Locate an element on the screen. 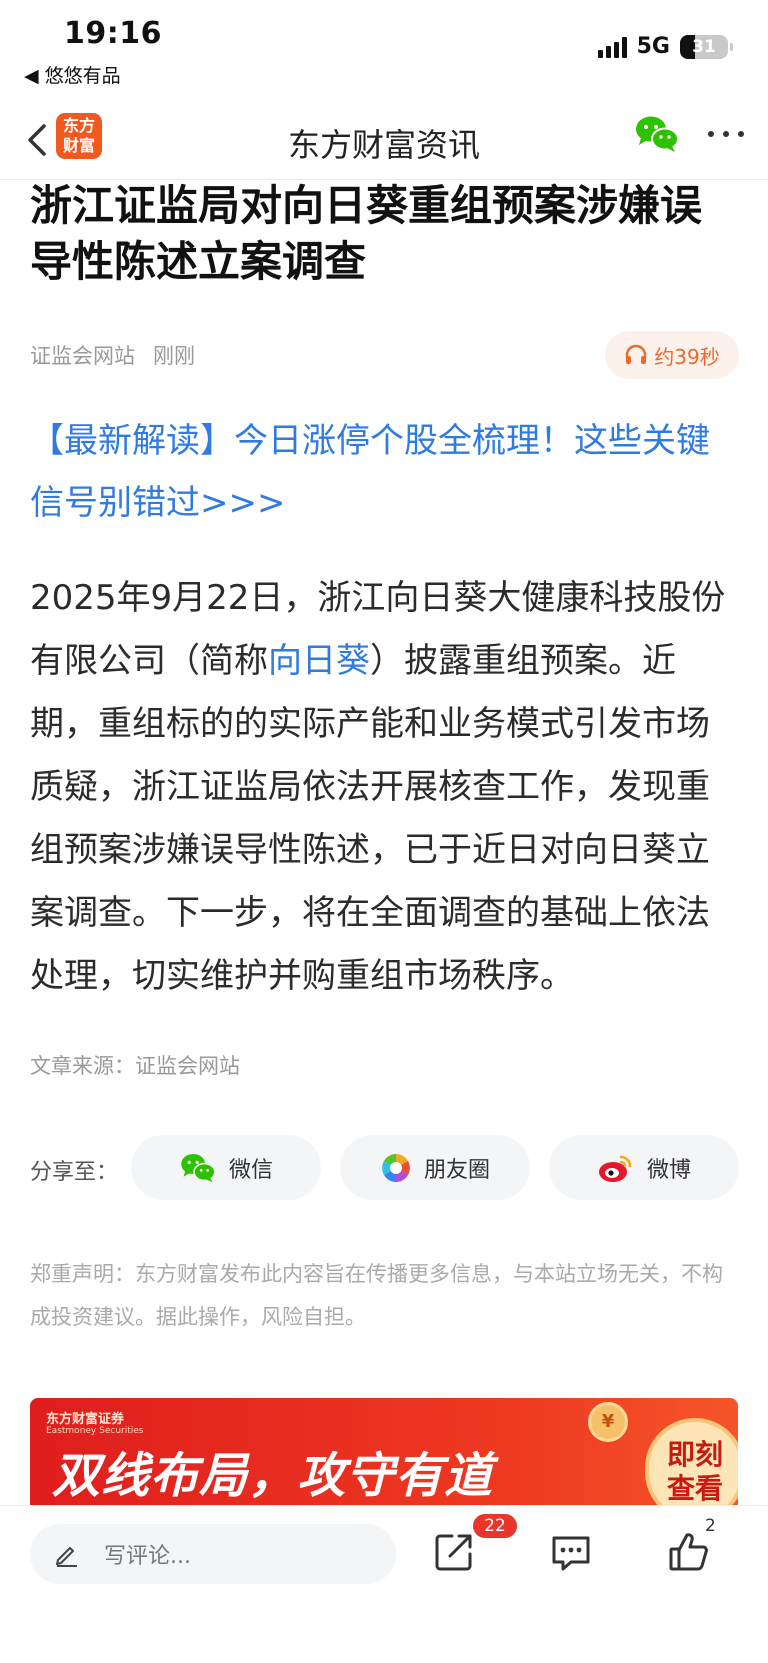 The width and height of the screenshot is (768, 1663). thumbs-up-icon is located at coordinates (688, 1552).